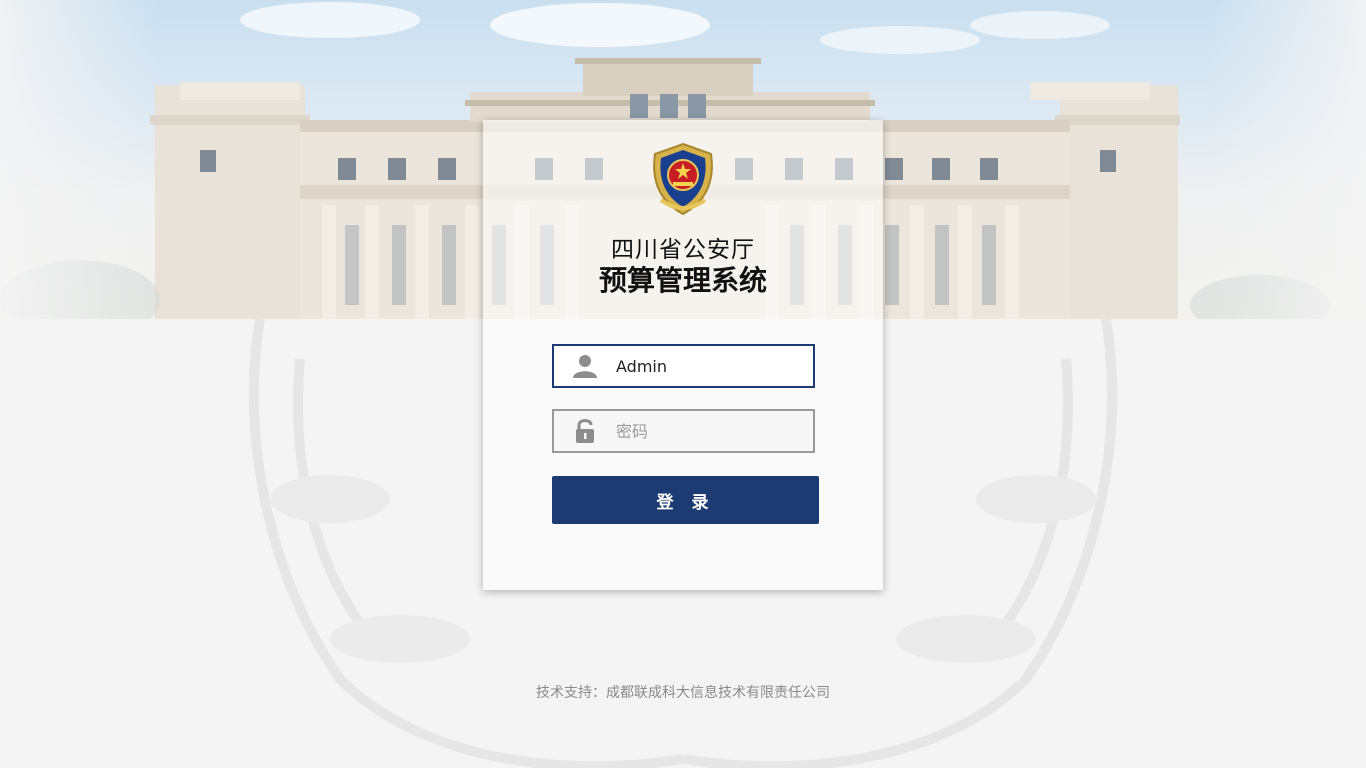 This screenshot has height=768, width=1366. Describe the element at coordinates (685, 500) in the screenshot. I see `login-button: 登 录` at that location.